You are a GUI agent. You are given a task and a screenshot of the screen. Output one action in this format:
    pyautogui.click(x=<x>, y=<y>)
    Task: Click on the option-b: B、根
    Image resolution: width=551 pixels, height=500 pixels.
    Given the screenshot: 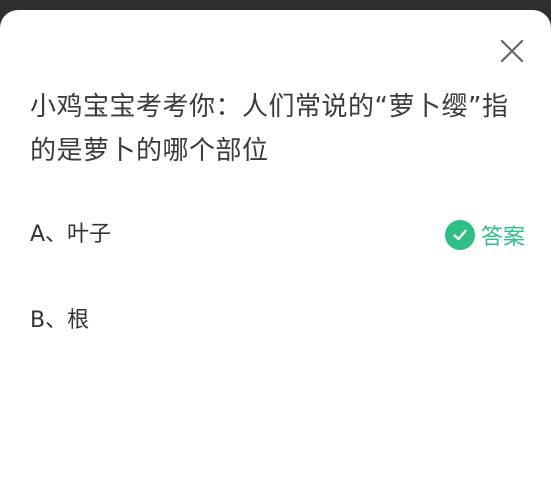 What is the action you would take?
    pyautogui.click(x=277, y=321)
    